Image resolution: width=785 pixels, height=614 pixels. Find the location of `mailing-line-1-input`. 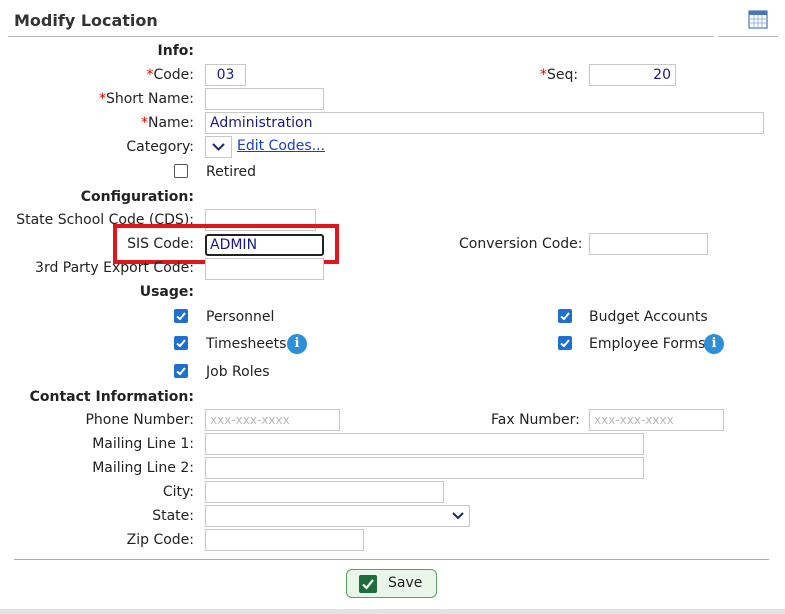

mailing-line-1-input is located at coordinates (424, 444).